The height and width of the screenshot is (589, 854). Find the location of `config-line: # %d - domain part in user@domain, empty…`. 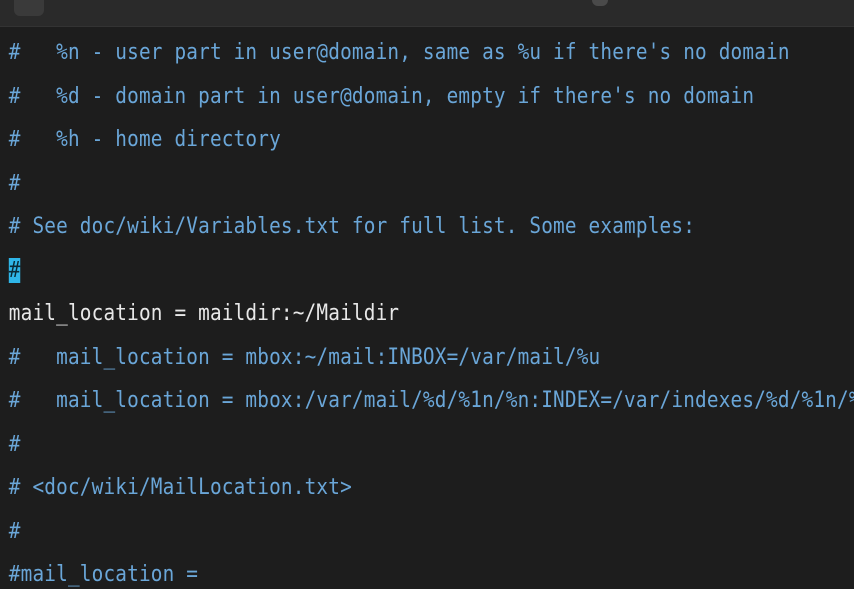

config-line: # %d - domain part in user@domain, empty… is located at coordinates (377, 97).